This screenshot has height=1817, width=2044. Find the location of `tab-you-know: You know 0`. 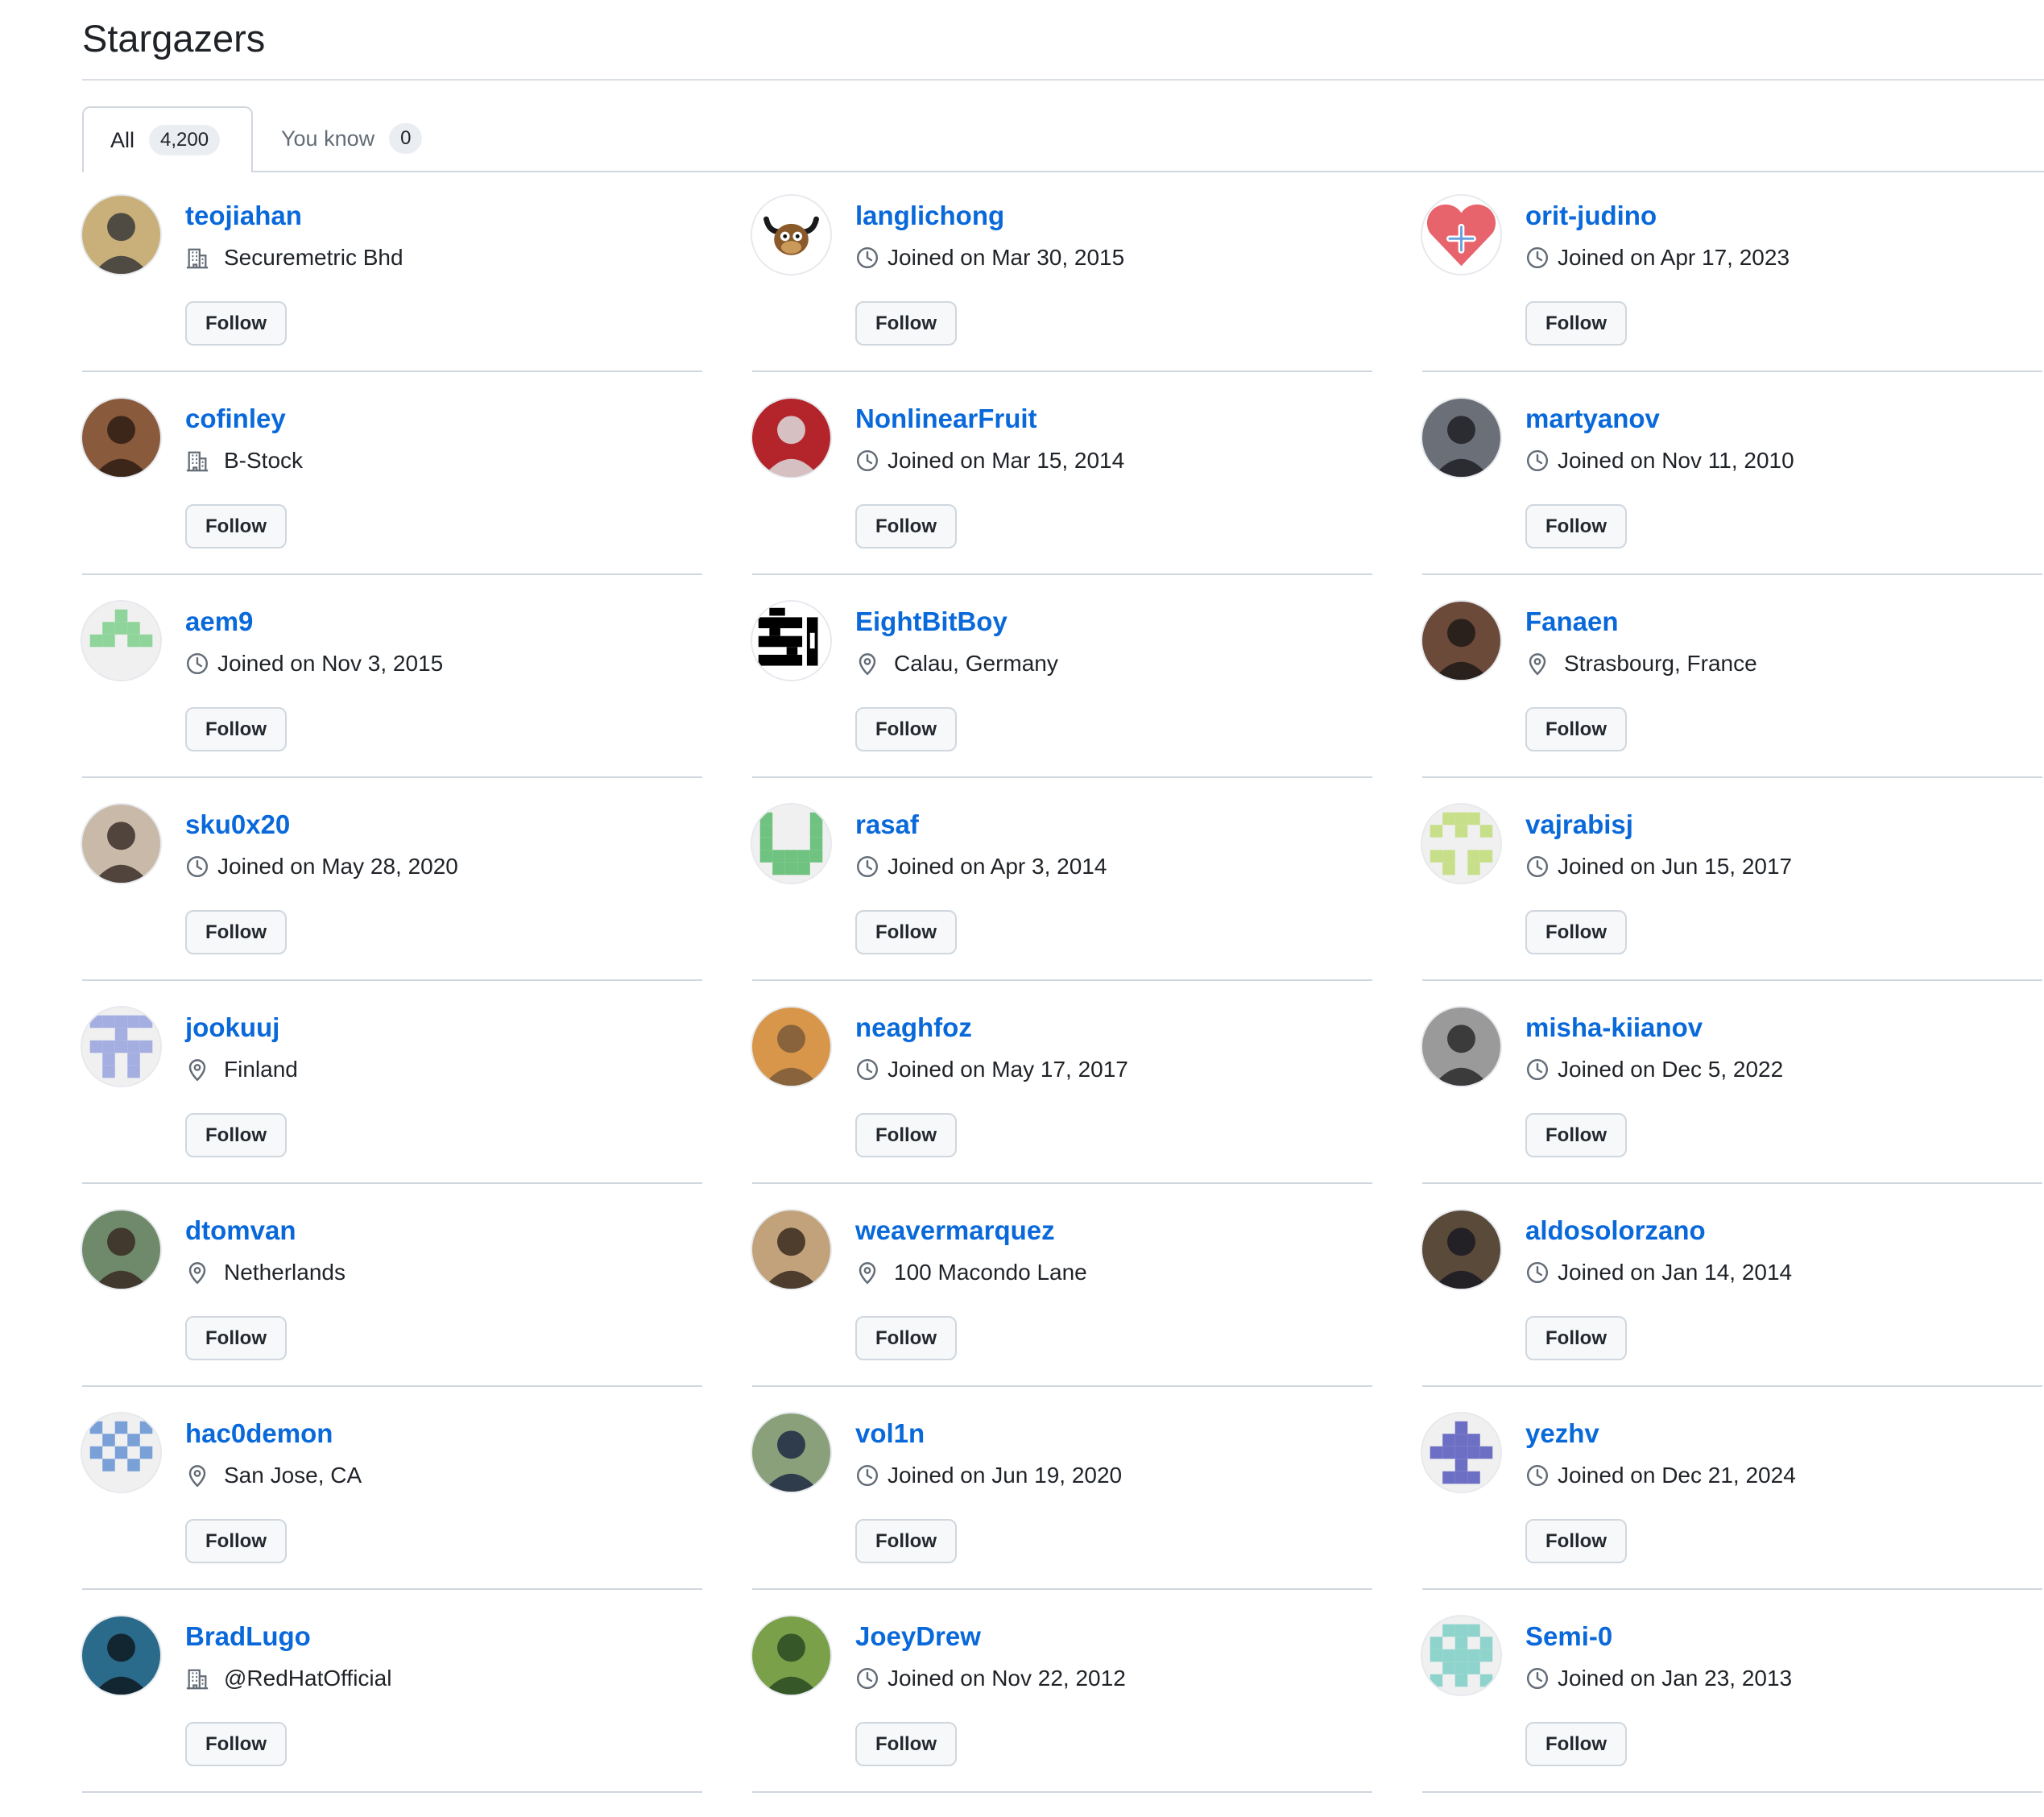

tab-you-know: You know 0 is located at coordinates (352, 138).